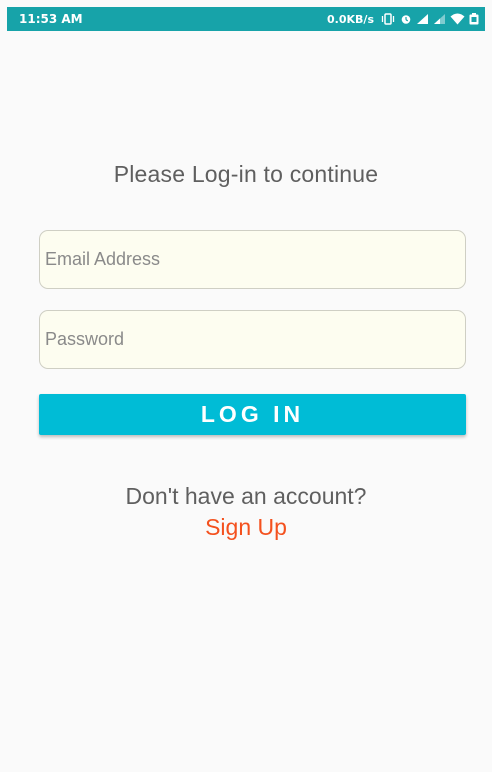  I want to click on alarm-icon, so click(406, 19).